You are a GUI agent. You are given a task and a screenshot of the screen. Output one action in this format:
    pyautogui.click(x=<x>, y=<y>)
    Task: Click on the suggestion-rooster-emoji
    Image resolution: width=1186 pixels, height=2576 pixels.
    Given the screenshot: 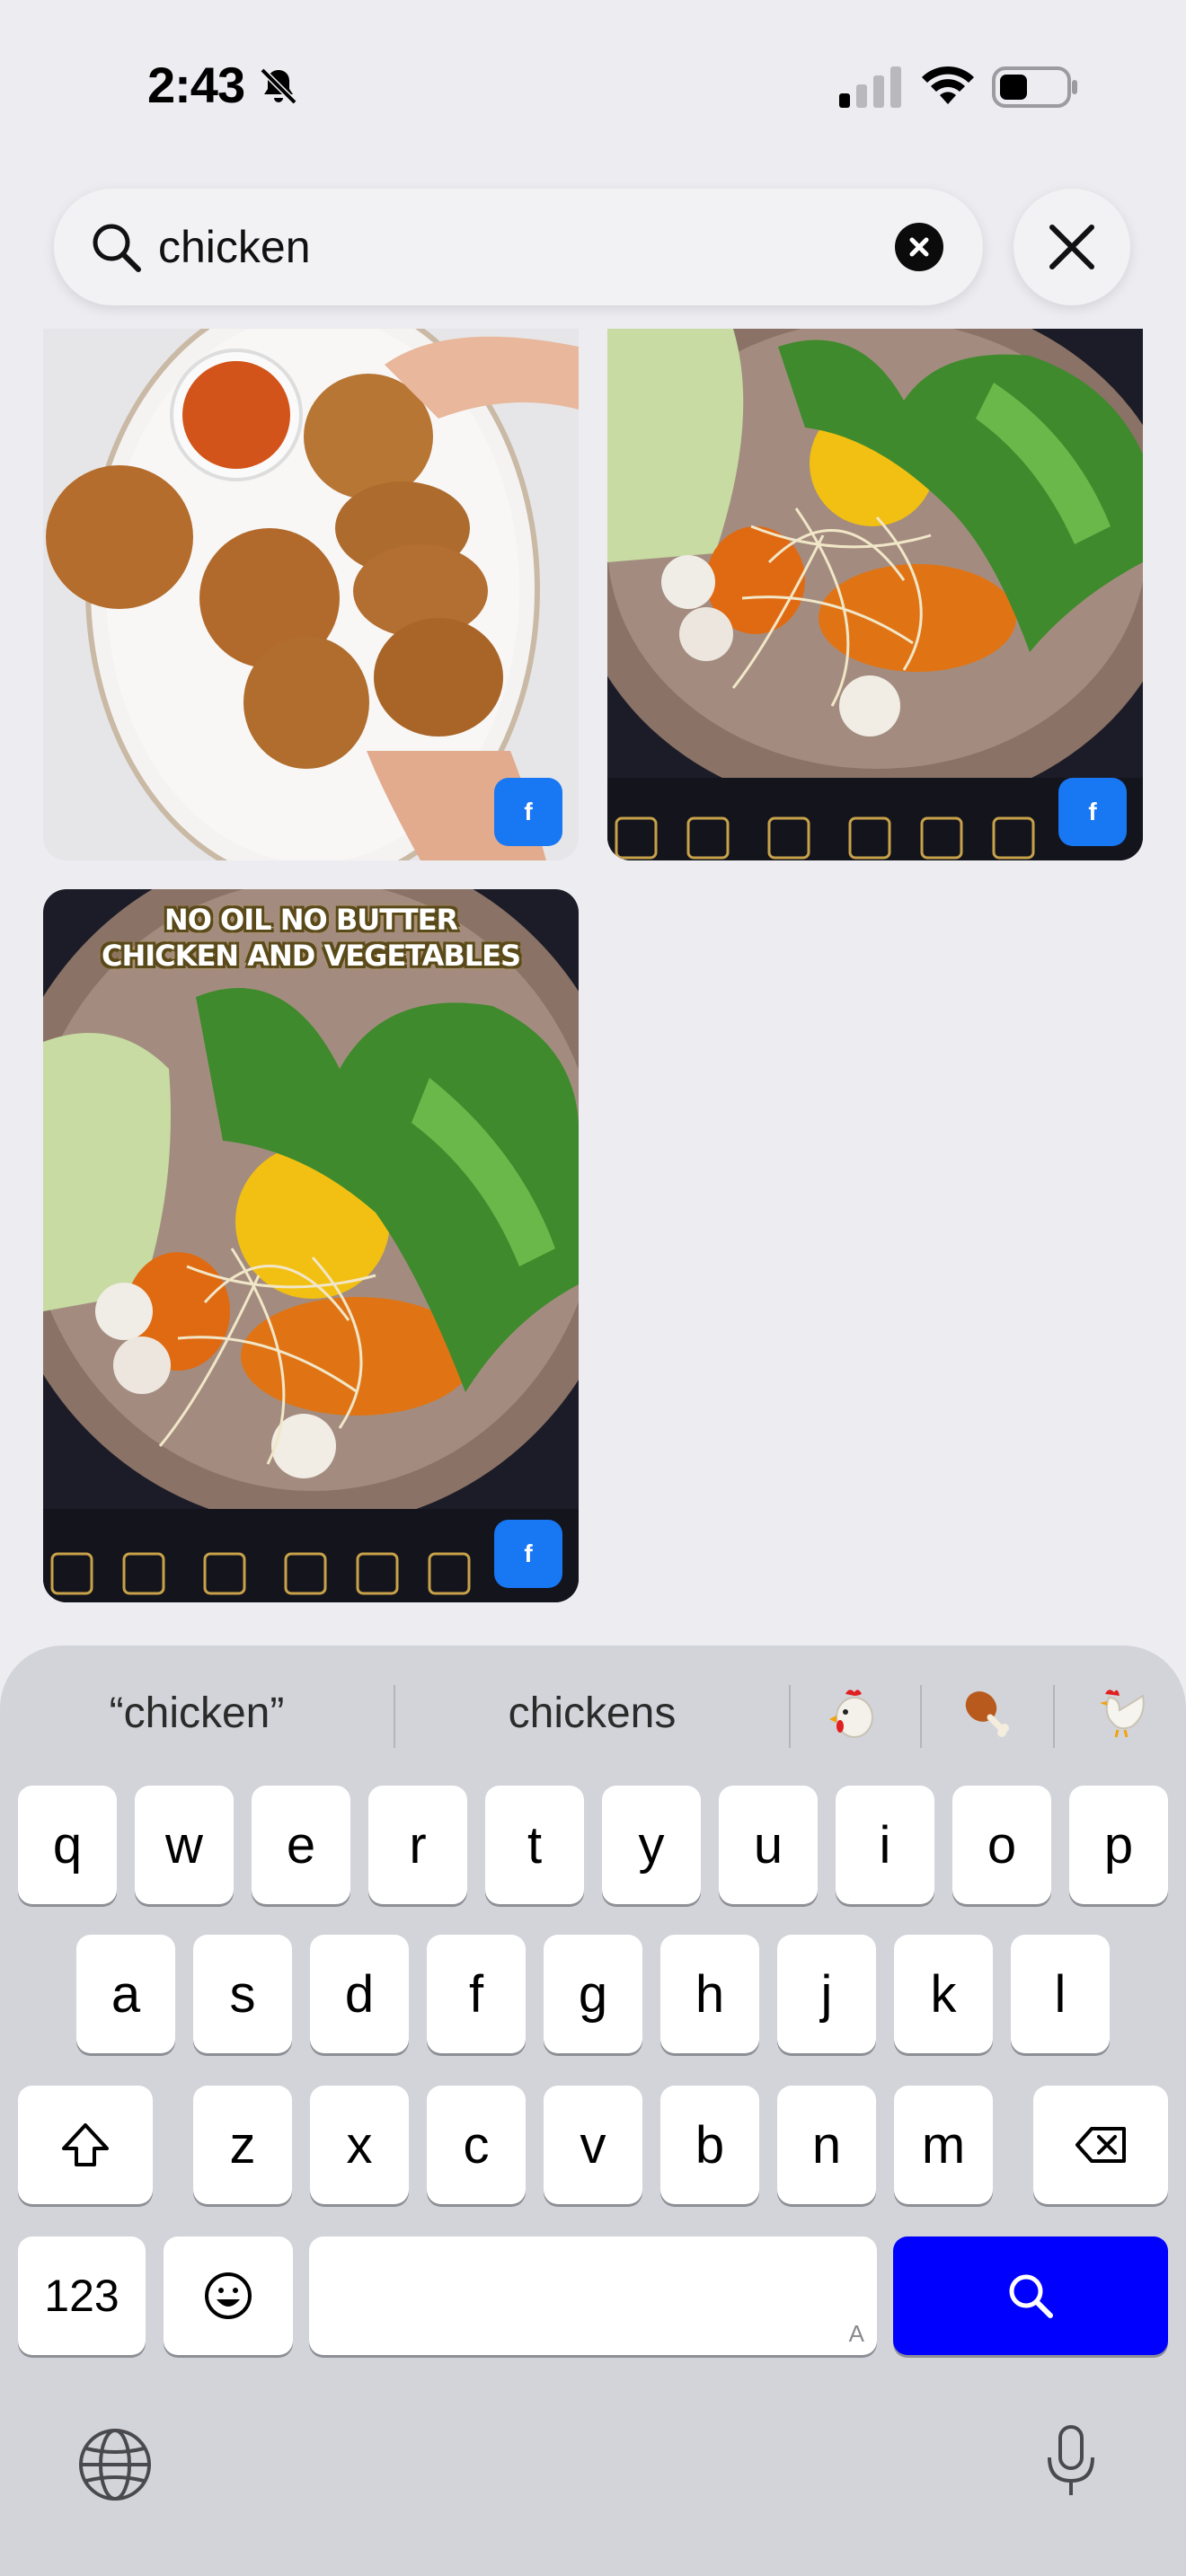 What is the action you would take?
    pyautogui.click(x=1120, y=1712)
    